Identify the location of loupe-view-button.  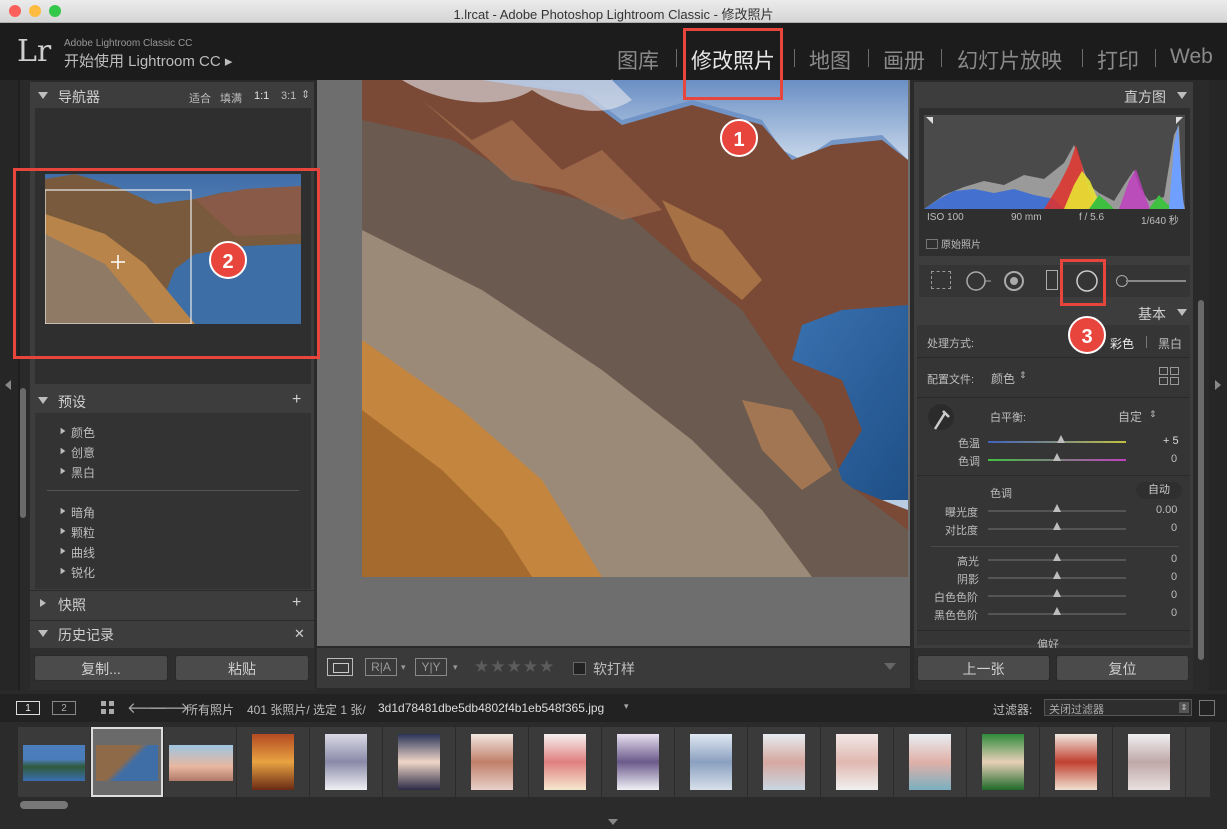
(340, 667).